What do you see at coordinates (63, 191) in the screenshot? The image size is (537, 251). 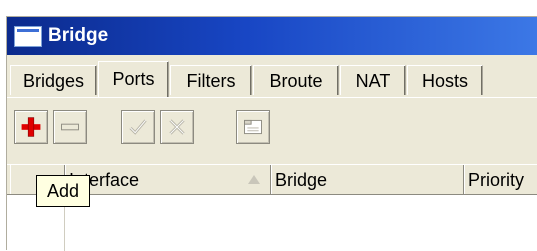 I see `add-tooltip: Add` at bounding box center [63, 191].